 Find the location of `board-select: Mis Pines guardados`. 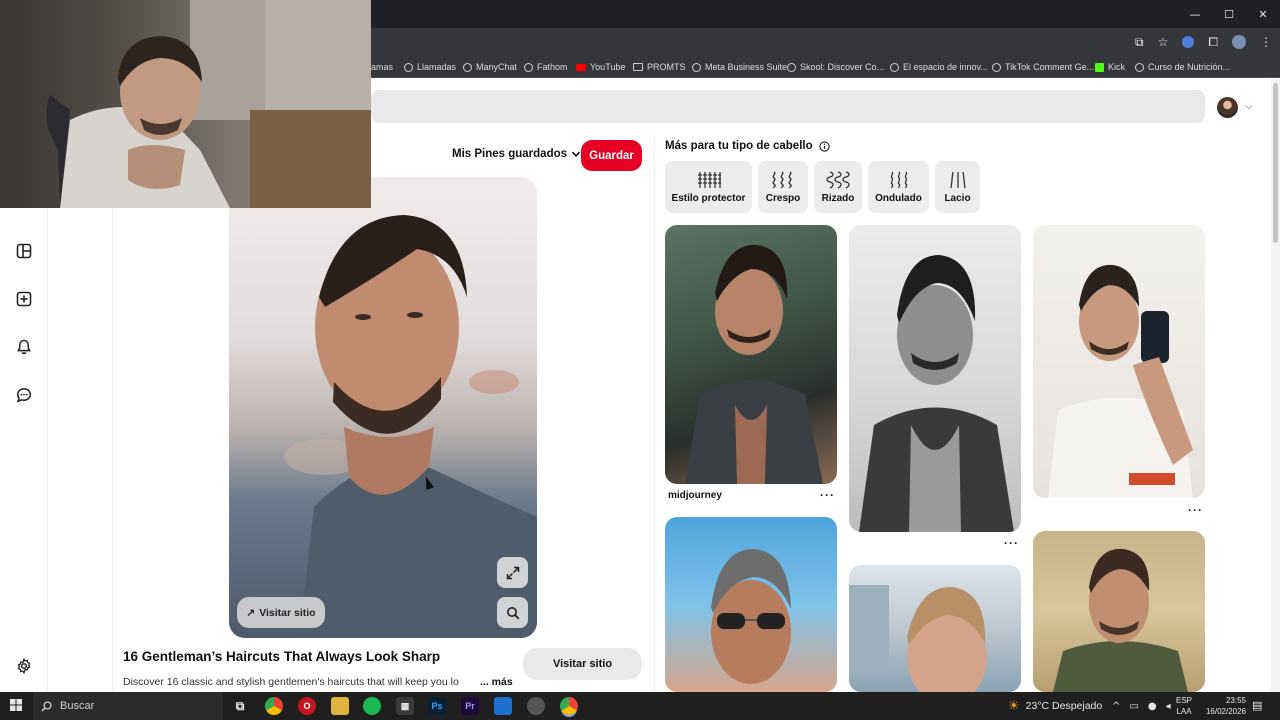

board-select: Mis Pines guardados is located at coordinates (516, 154).